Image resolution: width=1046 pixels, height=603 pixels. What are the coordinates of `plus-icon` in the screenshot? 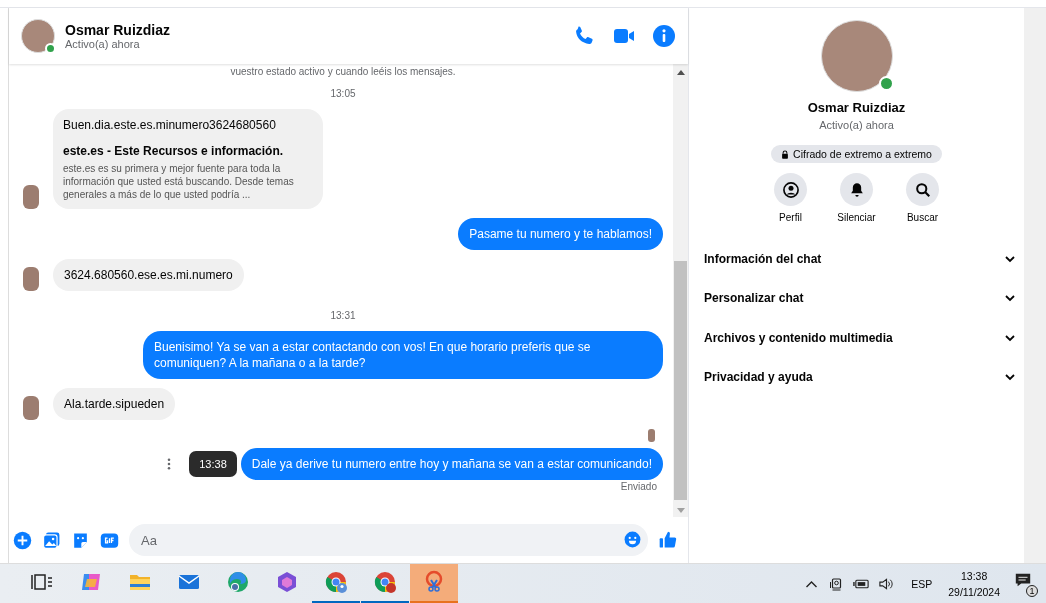 It's located at (22, 540).